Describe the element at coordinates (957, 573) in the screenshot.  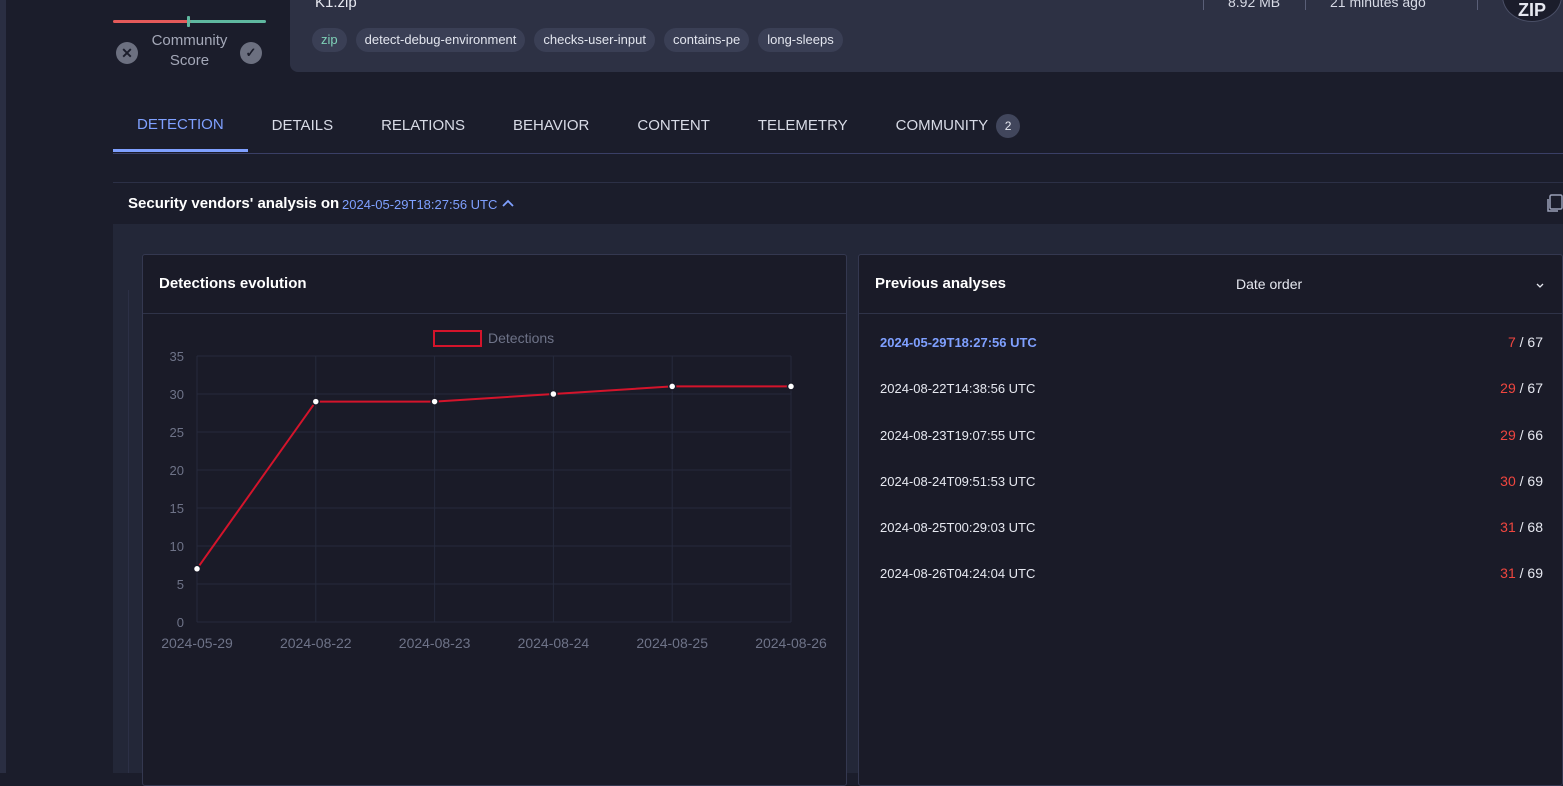
I see `analysis-date: 2024-08-26T04:24:04 UTC` at that location.